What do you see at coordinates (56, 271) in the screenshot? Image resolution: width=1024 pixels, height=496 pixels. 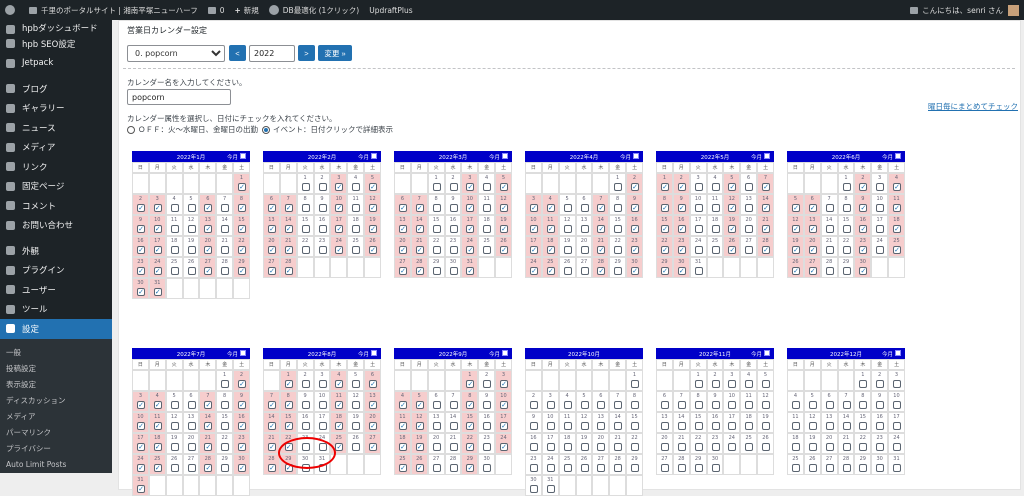 I see `sidebar-item: プラグイン` at bounding box center [56, 271].